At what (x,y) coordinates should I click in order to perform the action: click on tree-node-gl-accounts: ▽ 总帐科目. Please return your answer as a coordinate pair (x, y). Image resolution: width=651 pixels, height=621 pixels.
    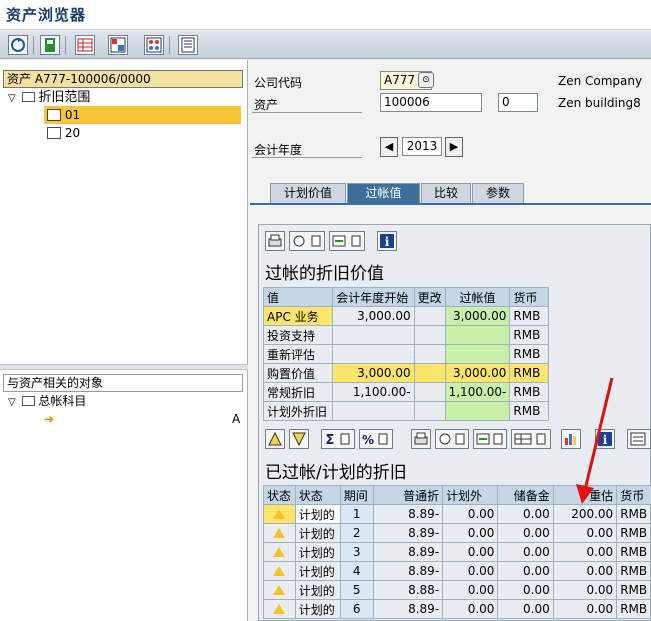
    Looking at the image, I should click on (126, 401).